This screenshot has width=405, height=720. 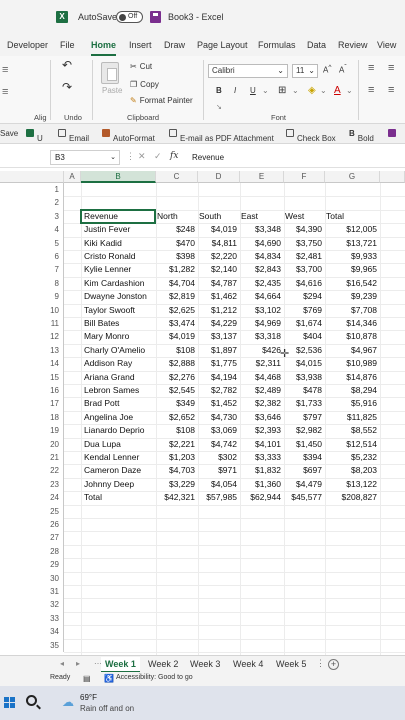 What do you see at coordinates (260, 350) in the screenshot?
I see `cell-value: $426` at bounding box center [260, 350].